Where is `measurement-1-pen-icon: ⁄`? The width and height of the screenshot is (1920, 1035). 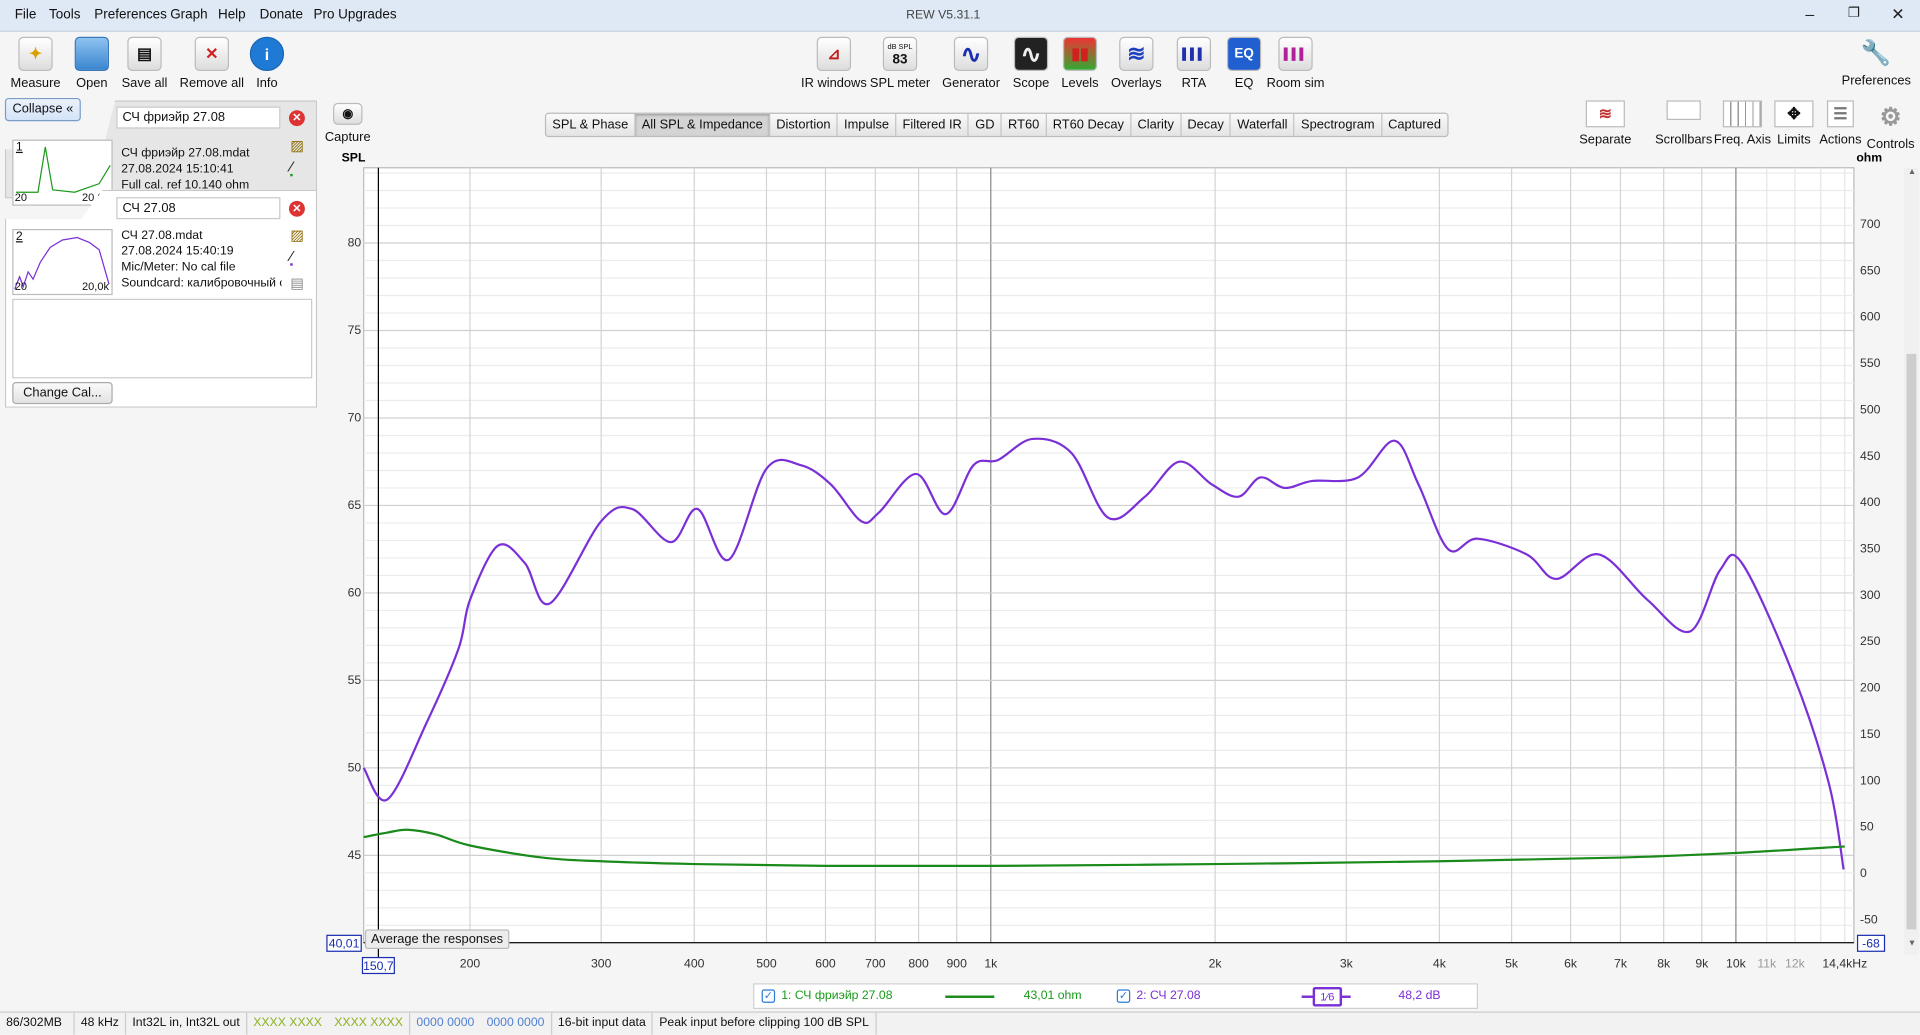 measurement-1-pen-icon: ⁄ is located at coordinates (291, 168).